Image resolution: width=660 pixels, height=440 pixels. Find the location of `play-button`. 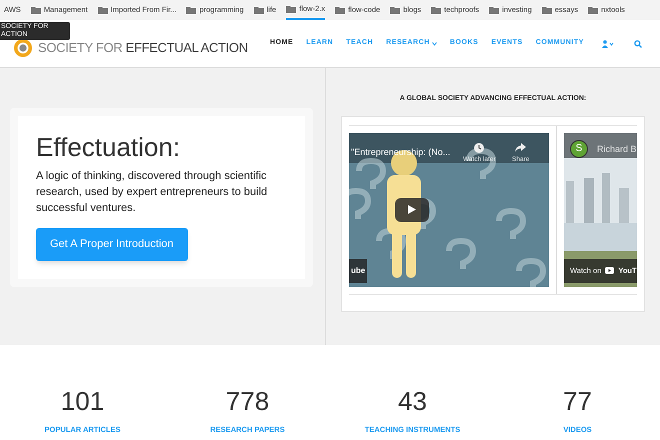

play-button is located at coordinates (412, 210).